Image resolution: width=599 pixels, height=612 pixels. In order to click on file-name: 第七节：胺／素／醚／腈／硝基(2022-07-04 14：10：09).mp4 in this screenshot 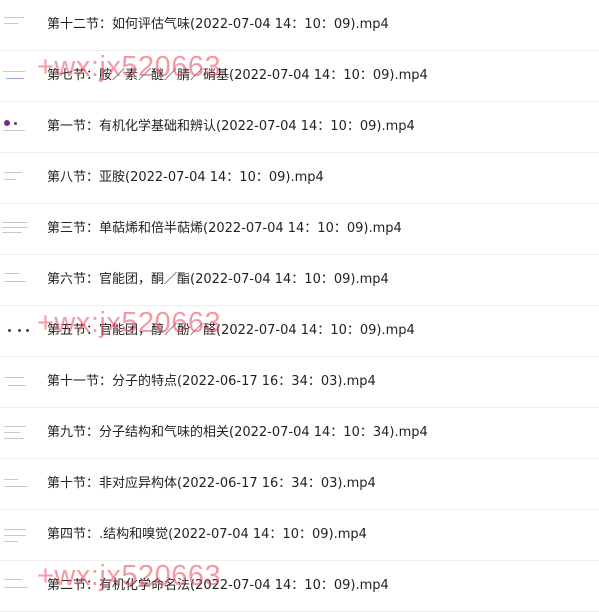, I will do `click(237, 75)`.